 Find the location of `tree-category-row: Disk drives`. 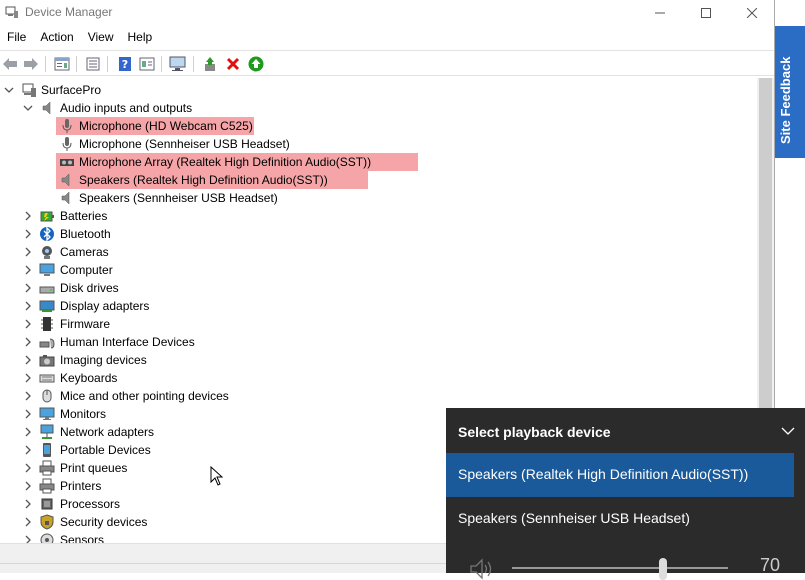

tree-category-row: Disk drives is located at coordinates (378, 288).